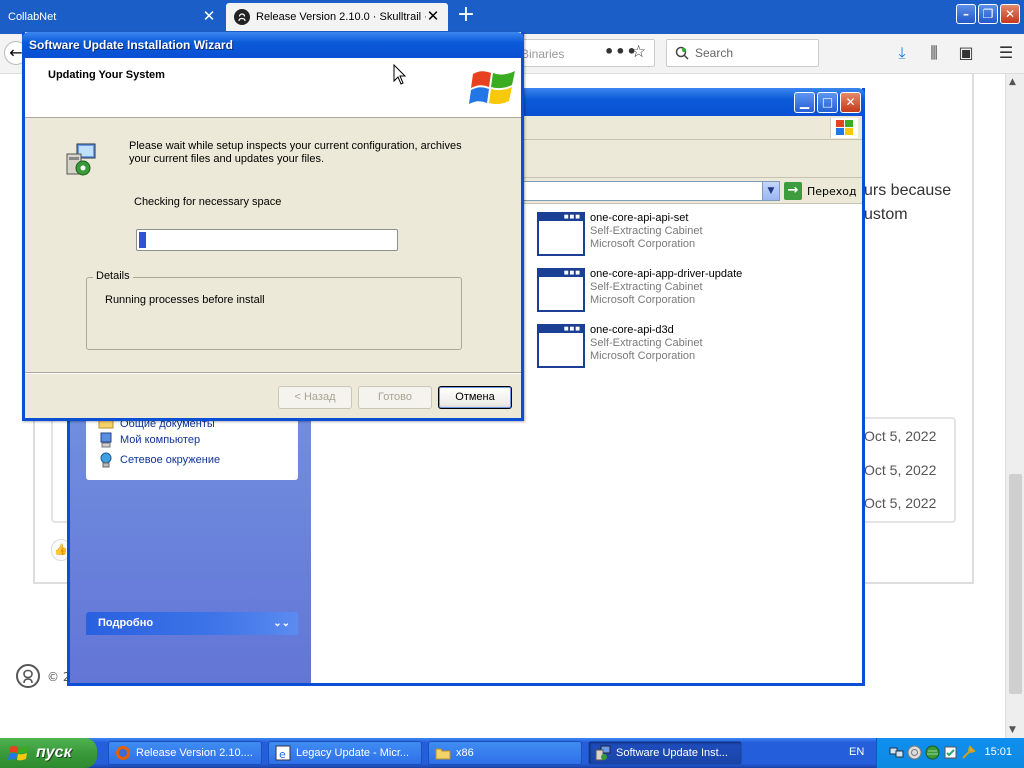 The height and width of the screenshot is (768, 1024). Describe the element at coordinates (632, 330) in the screenshot. I see `file-name: one-core-api-d3d` at that location.